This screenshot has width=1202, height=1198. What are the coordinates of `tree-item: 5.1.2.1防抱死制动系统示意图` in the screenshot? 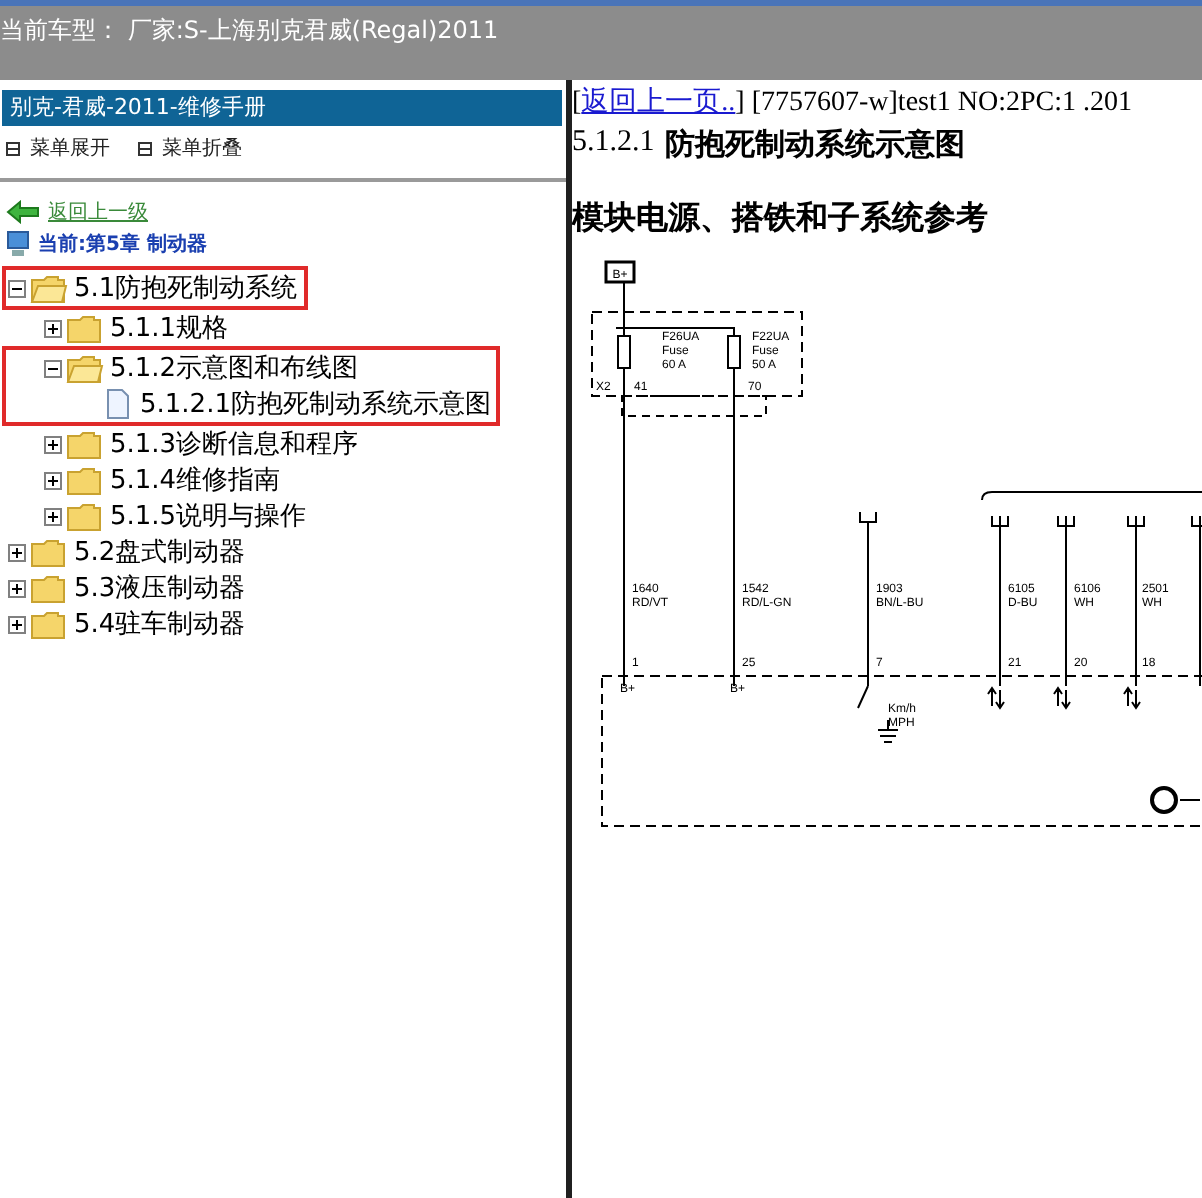 It's located at (315, 404).